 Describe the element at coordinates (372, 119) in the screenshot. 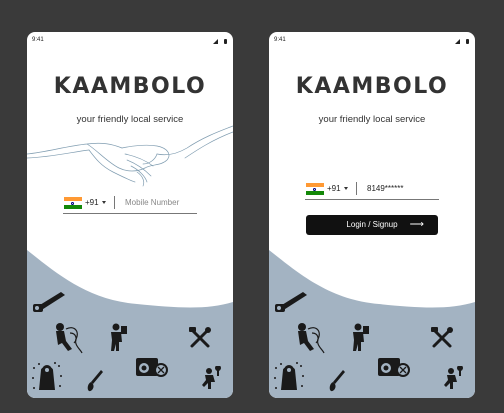

I see `tagline: your friendly local service` at that location.